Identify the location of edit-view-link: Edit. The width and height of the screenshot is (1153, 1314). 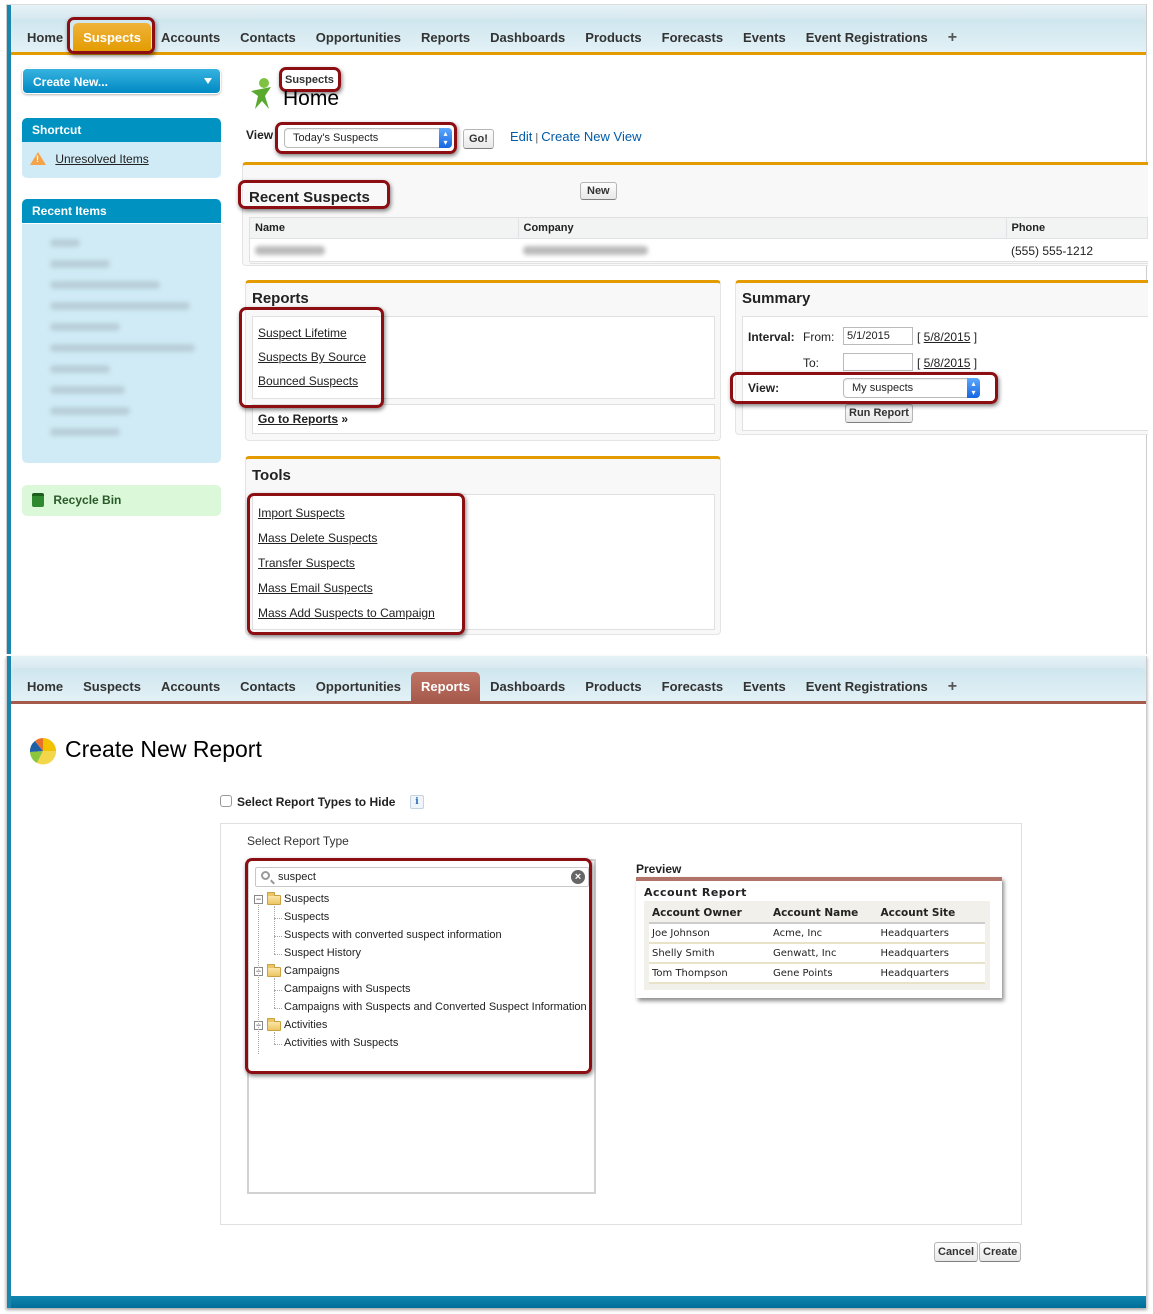
(521, 136).